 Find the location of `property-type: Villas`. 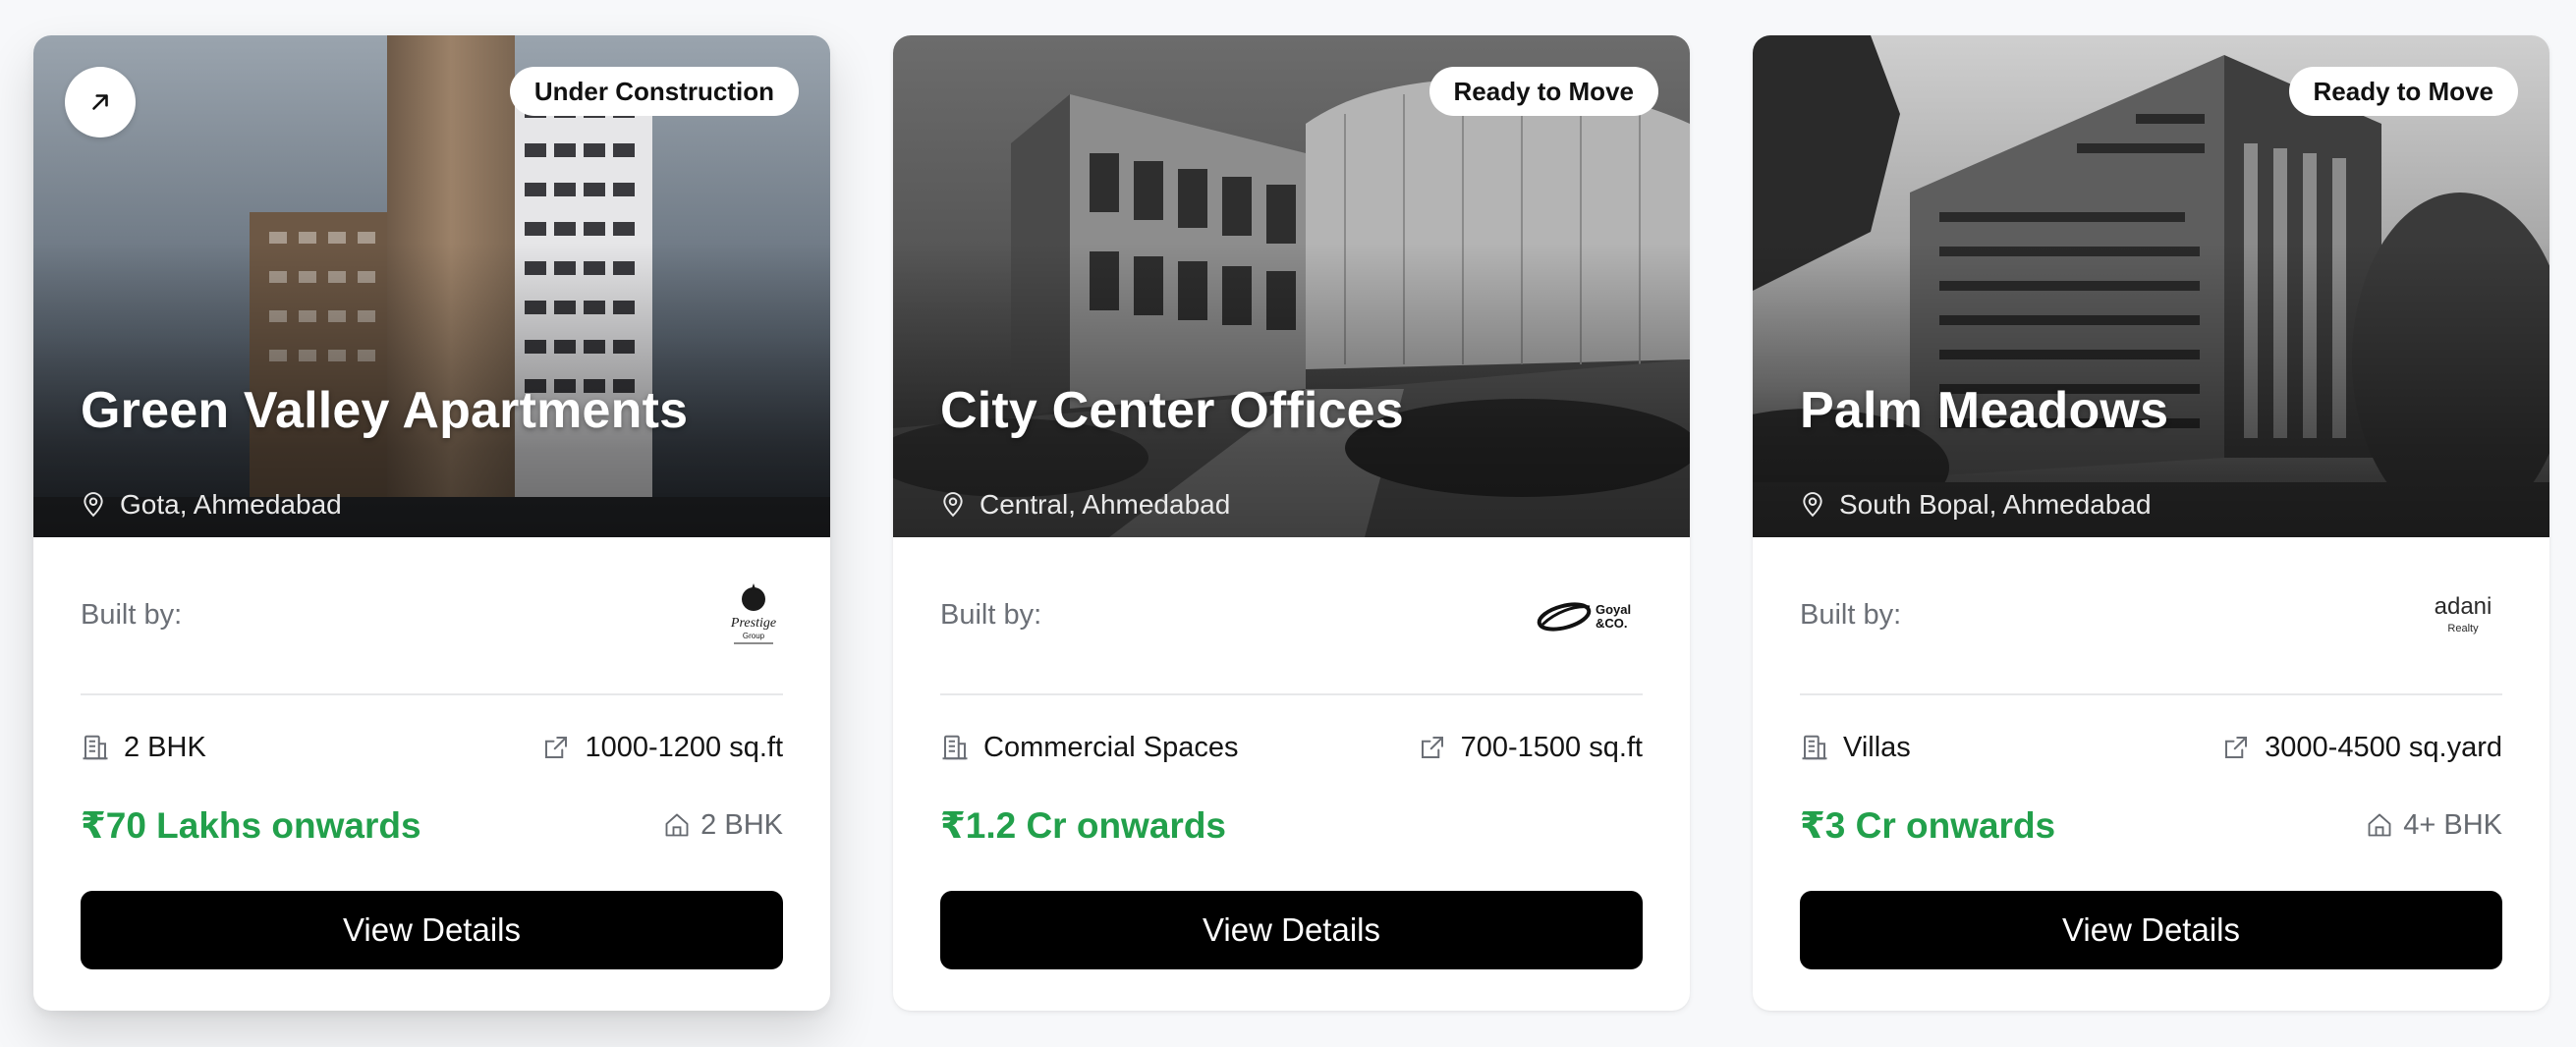

property-type: Villas is located at coordinates (1855, 748).